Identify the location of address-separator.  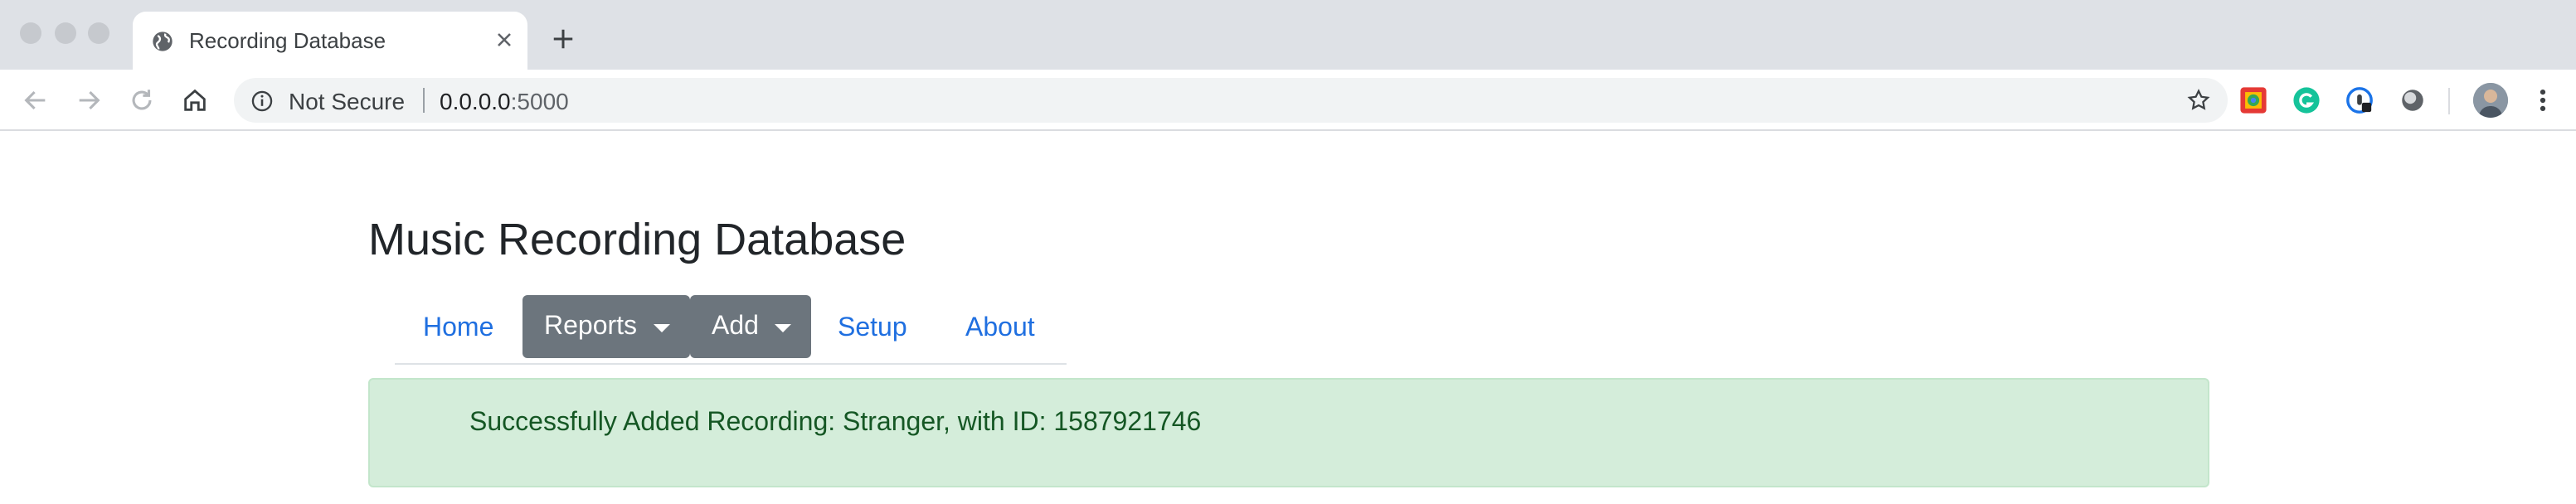
(424, 100).